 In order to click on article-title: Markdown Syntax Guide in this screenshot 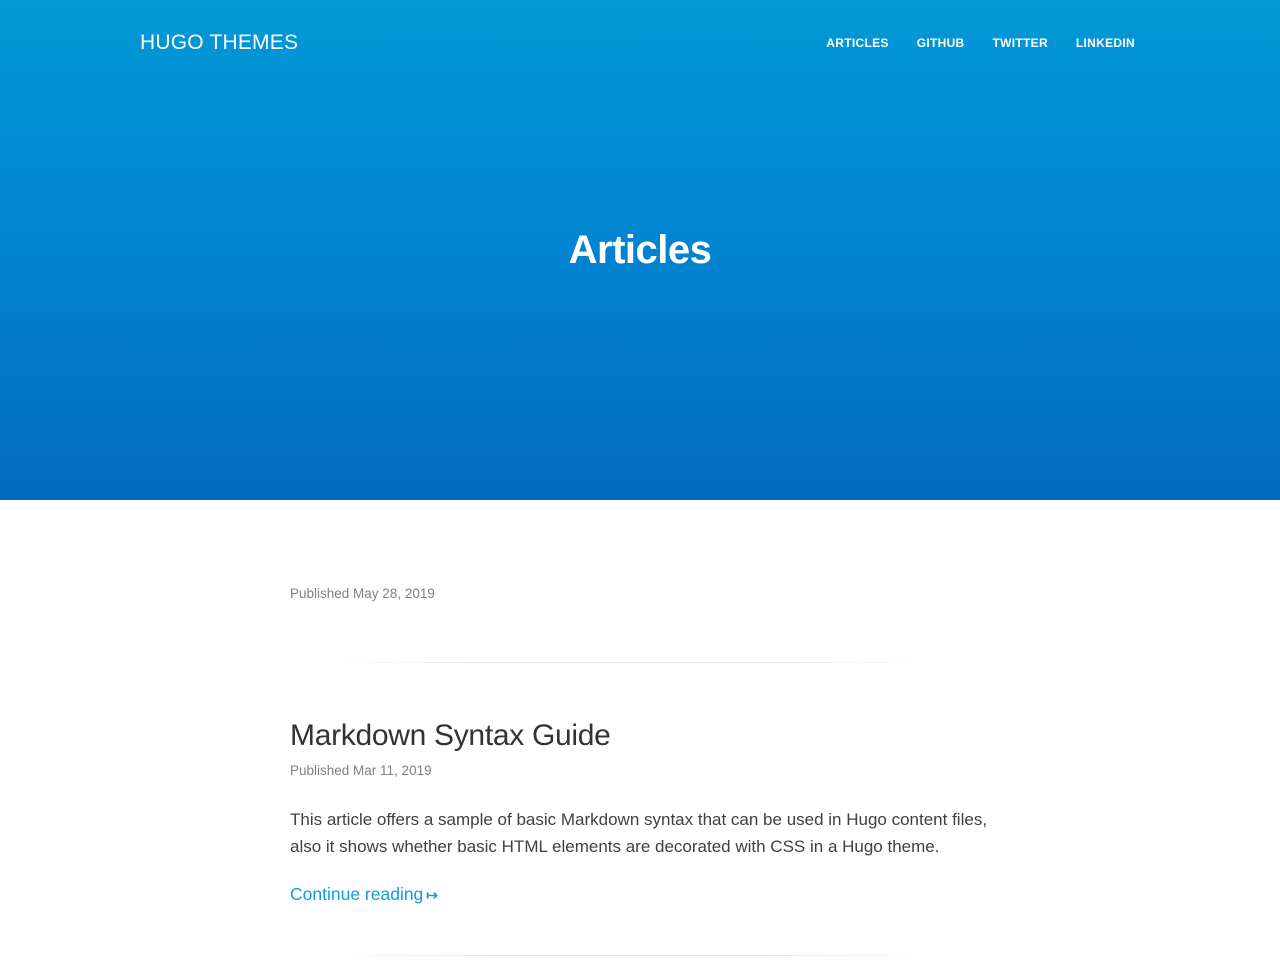, I will do `click(640, 736)`.